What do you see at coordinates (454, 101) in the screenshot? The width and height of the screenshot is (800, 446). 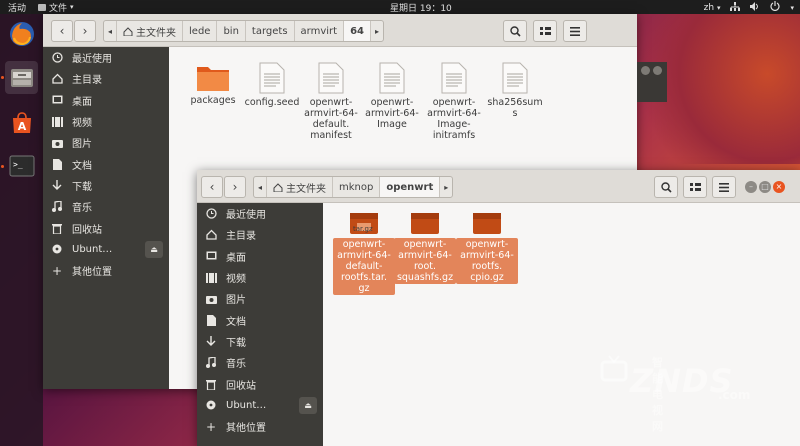 I see `file-item-image-initramfs: openwrt- armvirt-64- Image- initramfs` at bounding box center [454, 101].